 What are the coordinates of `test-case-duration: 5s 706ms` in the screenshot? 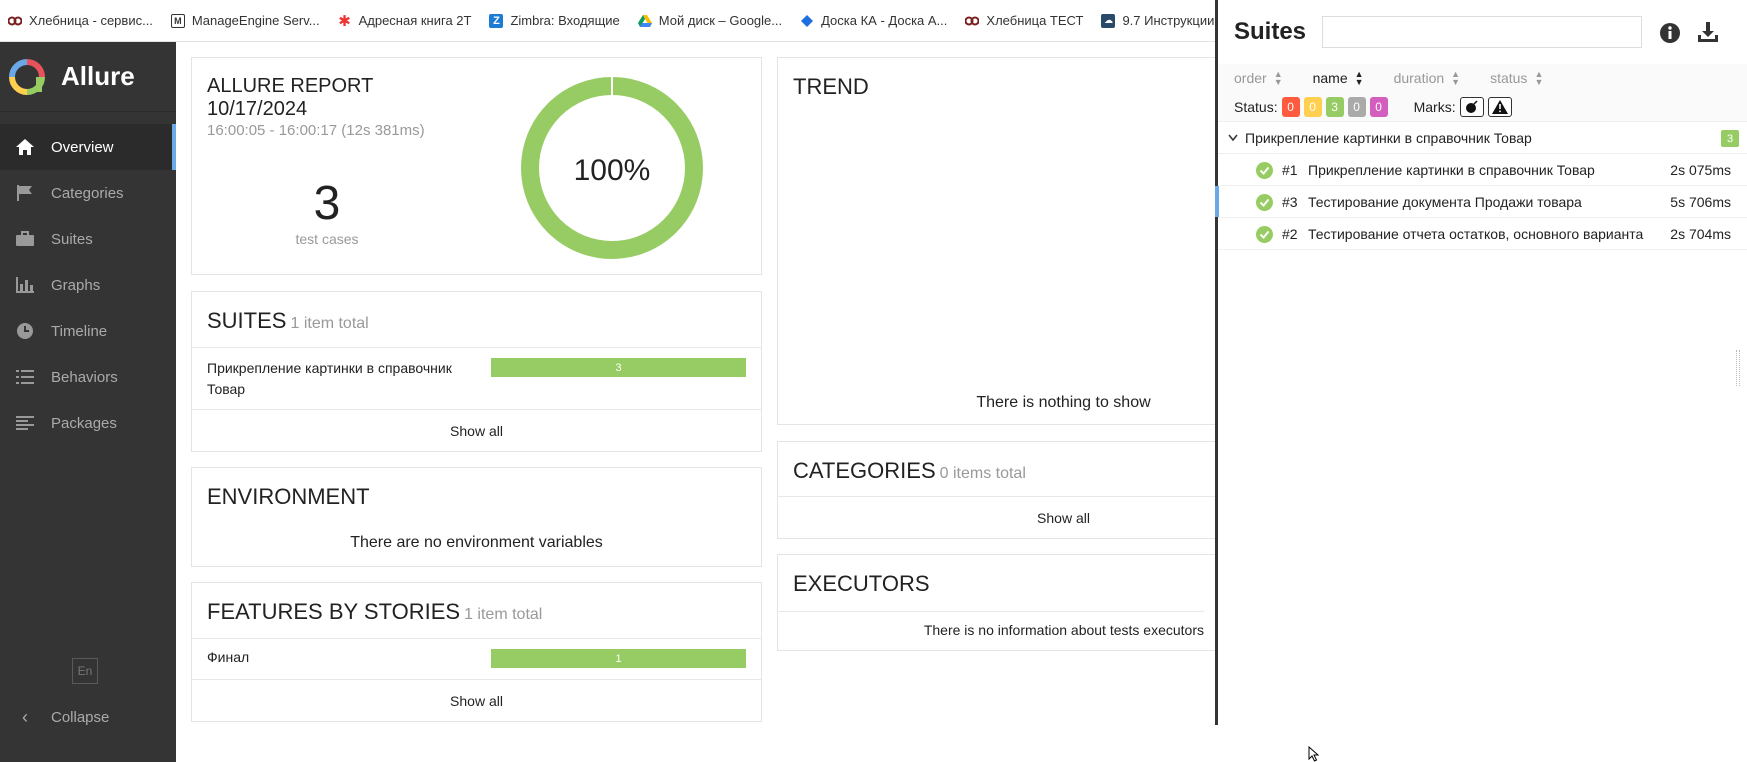 It's located at (1700, 202).